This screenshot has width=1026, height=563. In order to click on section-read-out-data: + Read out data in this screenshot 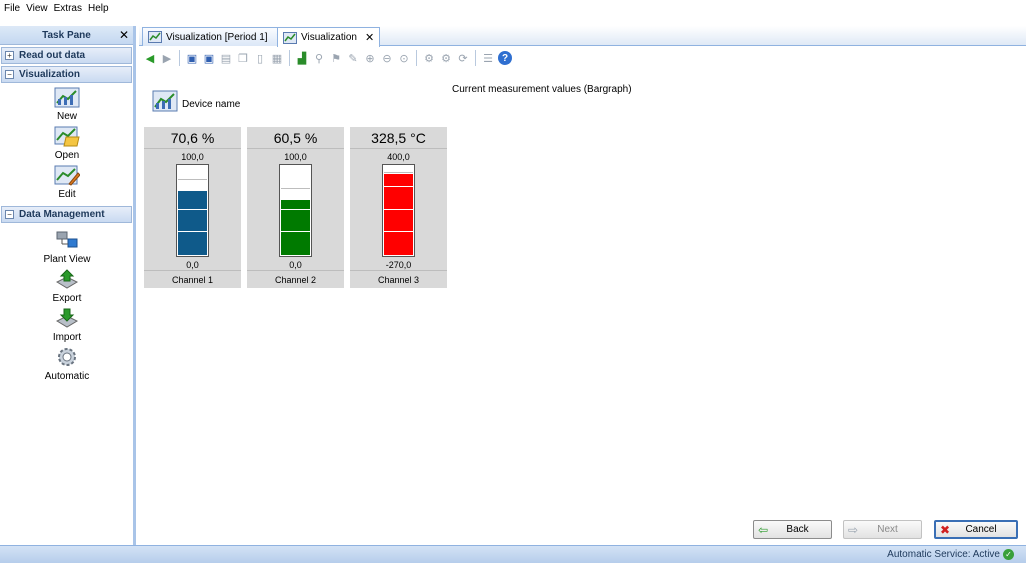, I will do `click(66, 55)`.